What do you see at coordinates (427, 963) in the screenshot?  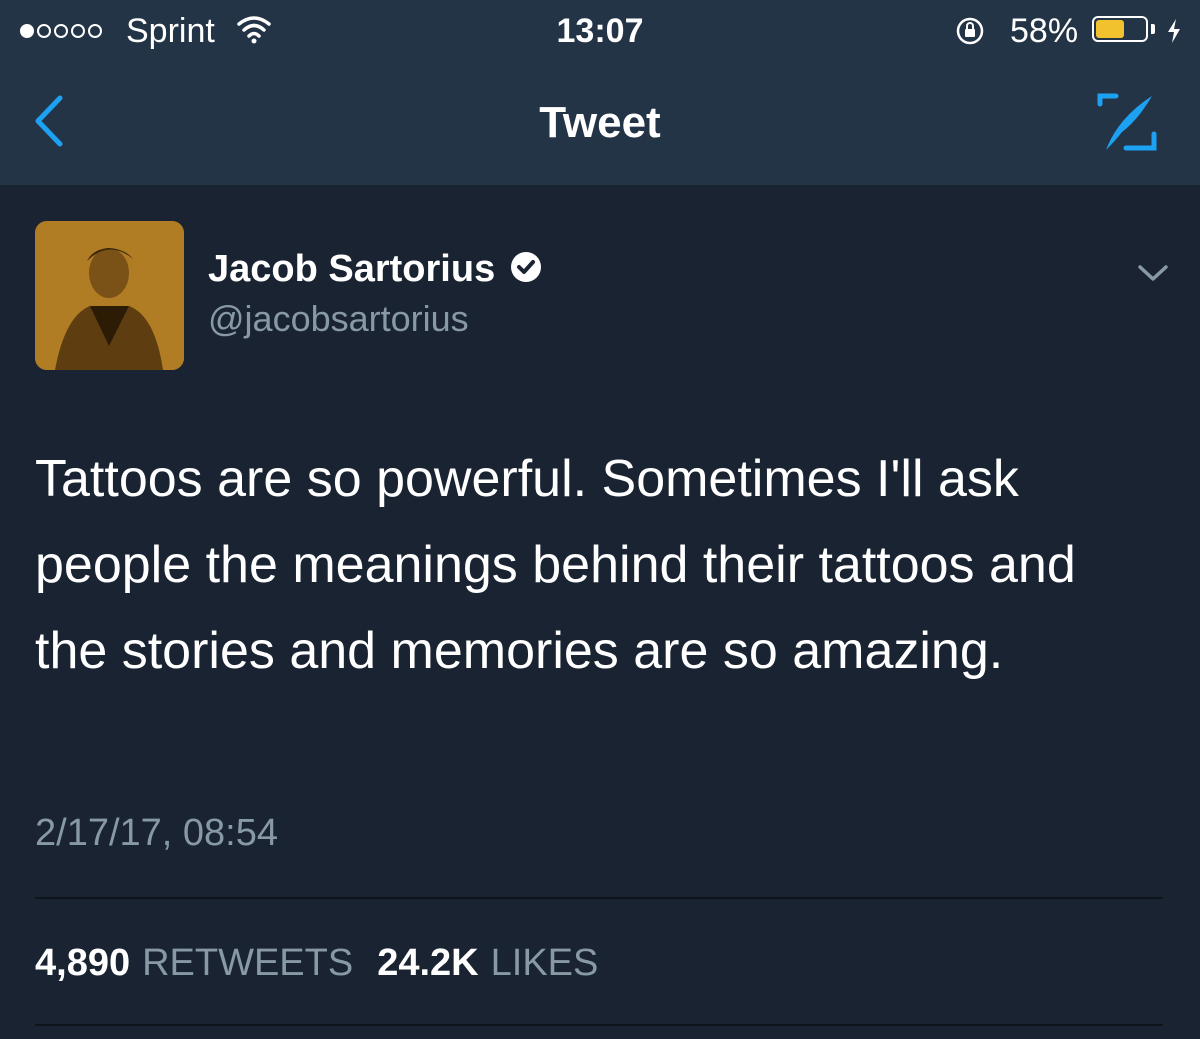 I see `likes-count: 24.2K` at bounding box center [427, 963].